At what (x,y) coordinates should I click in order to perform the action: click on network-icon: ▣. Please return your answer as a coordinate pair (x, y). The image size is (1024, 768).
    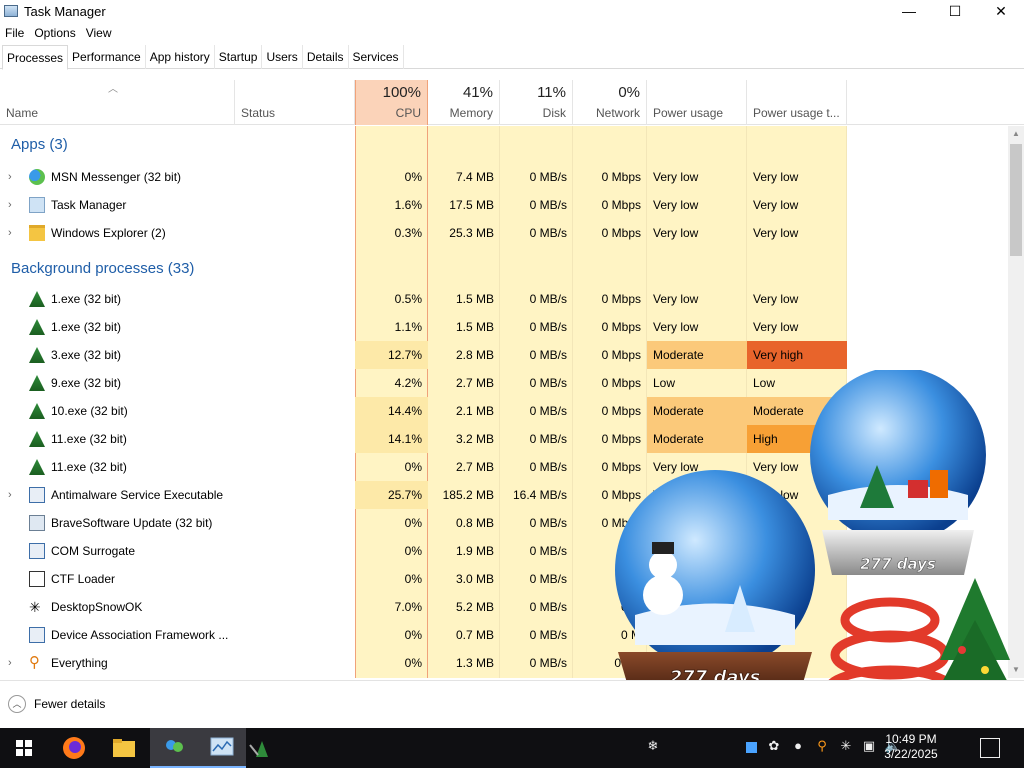
    Looking at the image, I should click on (869, 748).